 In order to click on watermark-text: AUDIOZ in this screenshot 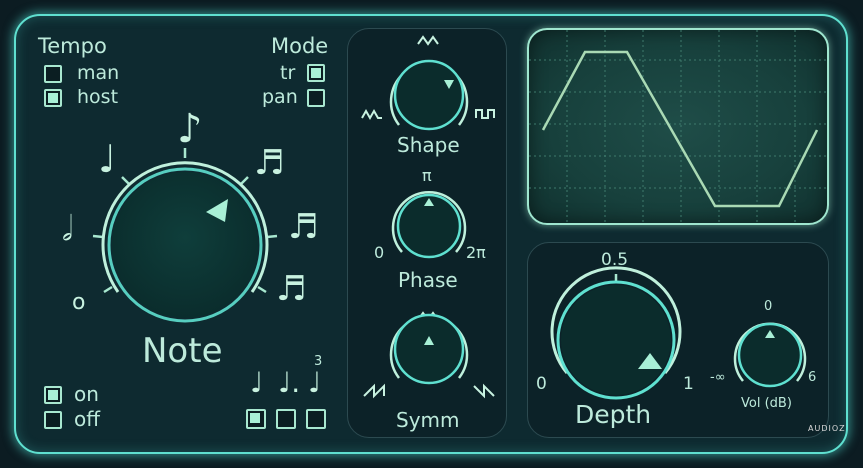, I will do `click(827, 428)`.